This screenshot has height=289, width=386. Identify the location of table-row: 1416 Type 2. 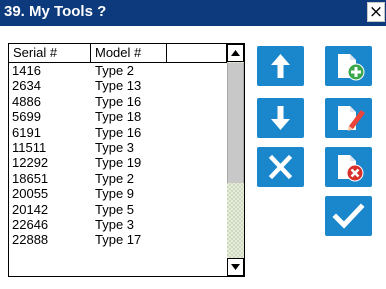
(118, 70).